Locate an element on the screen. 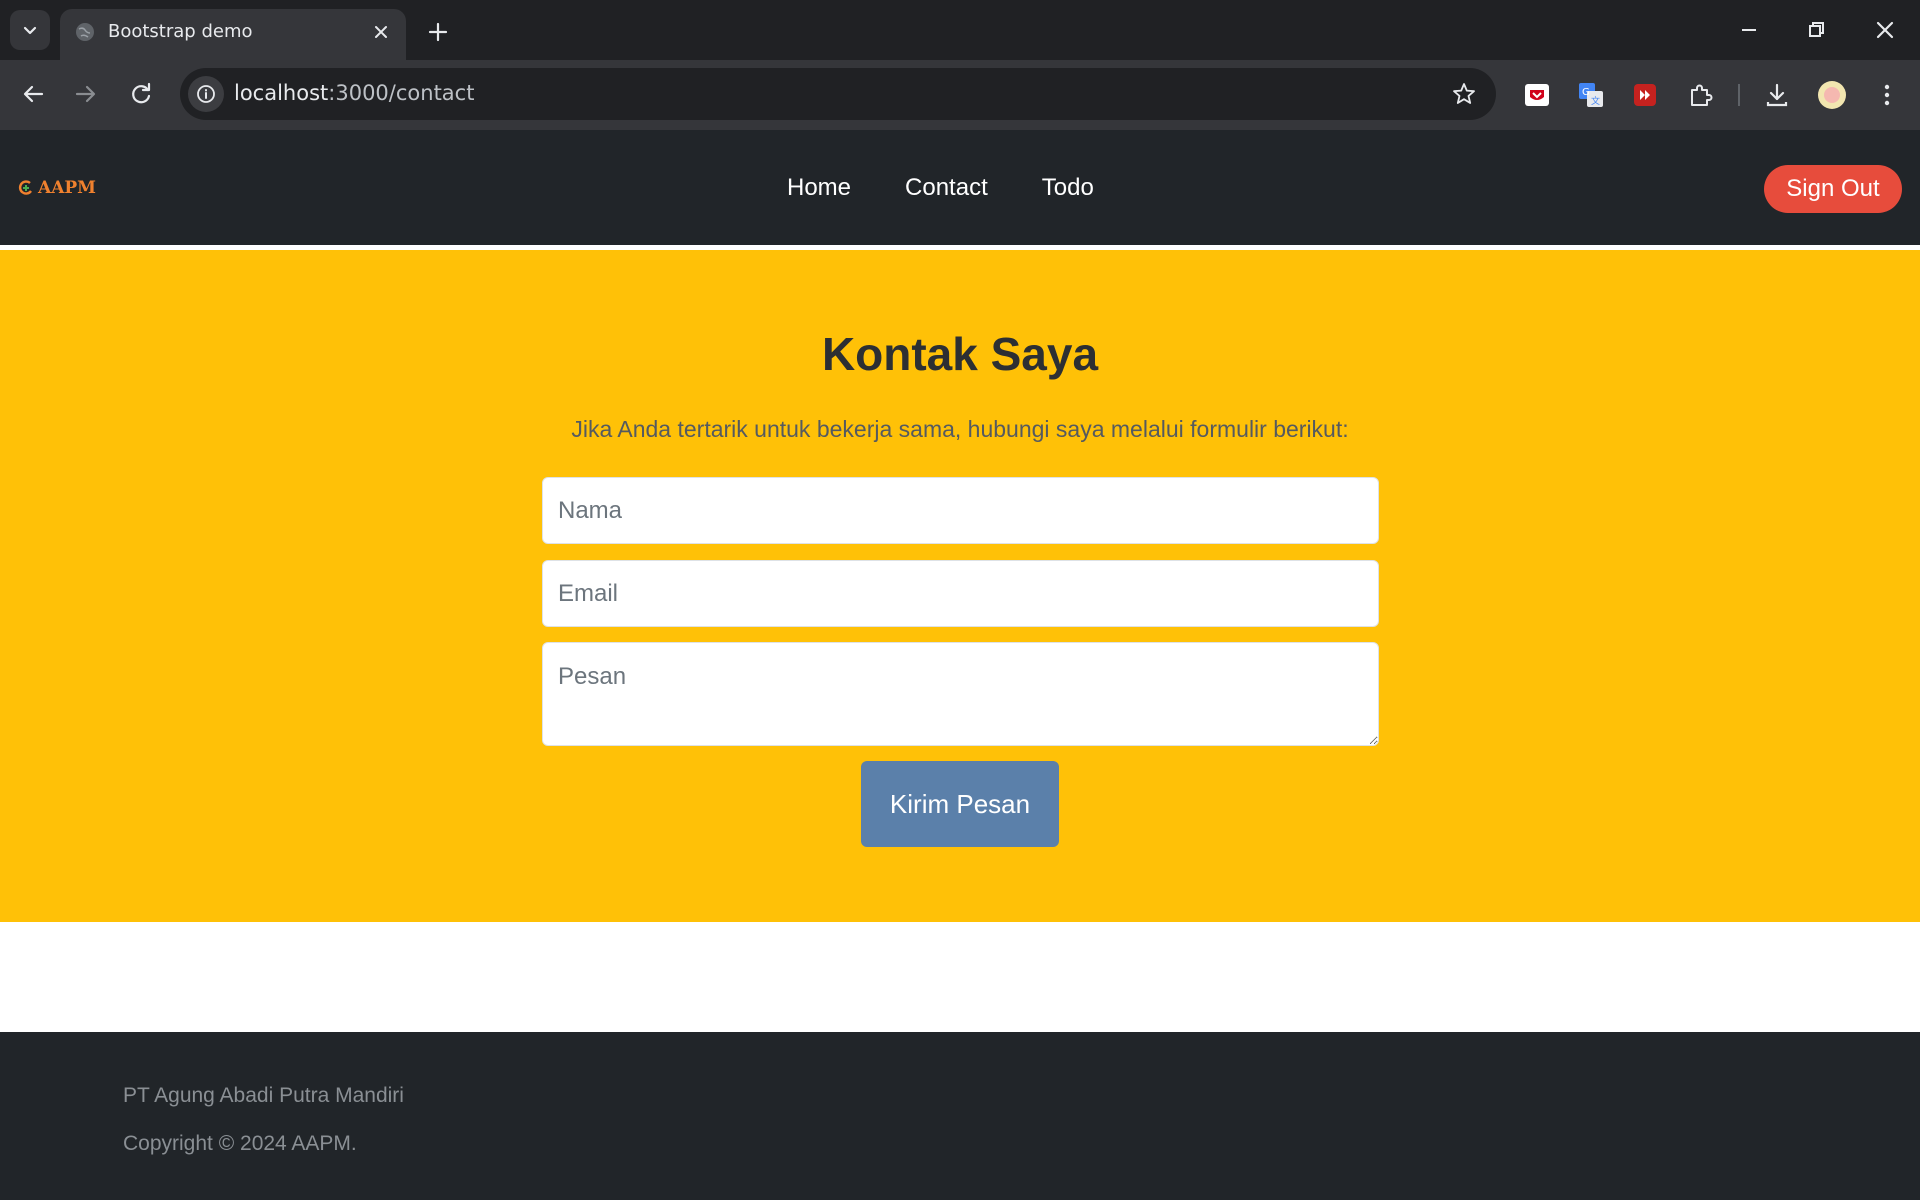  info-icon is located at coordinates (206, 94).